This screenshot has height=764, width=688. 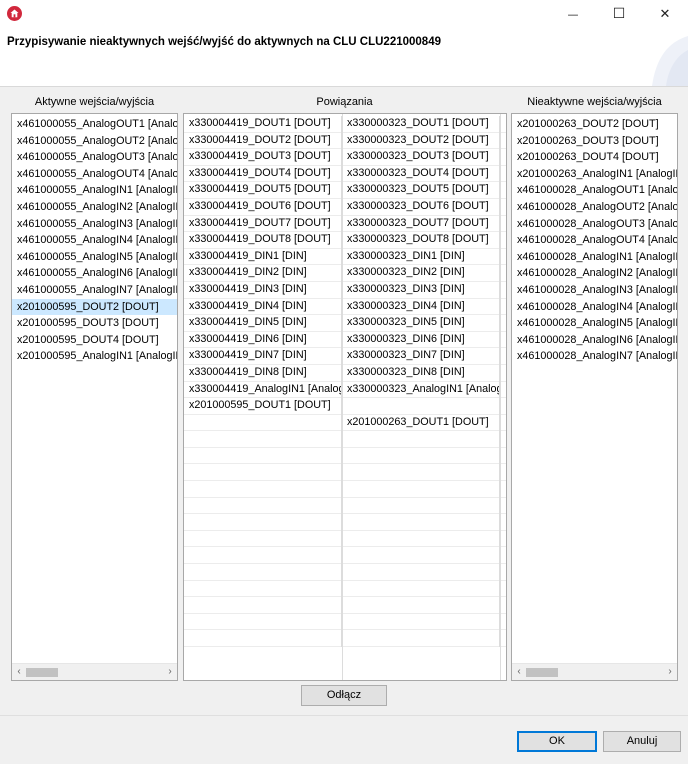 I want to click on table-row: x201000595_DOUT1 [DOUT], so click(x=345, y=406).